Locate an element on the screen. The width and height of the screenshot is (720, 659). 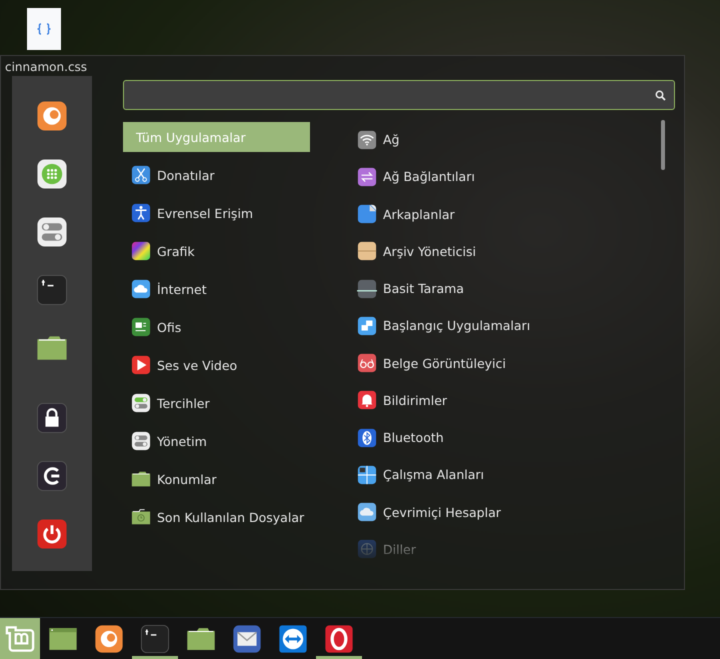
scissors-icon is located at coordinates (141, 175).